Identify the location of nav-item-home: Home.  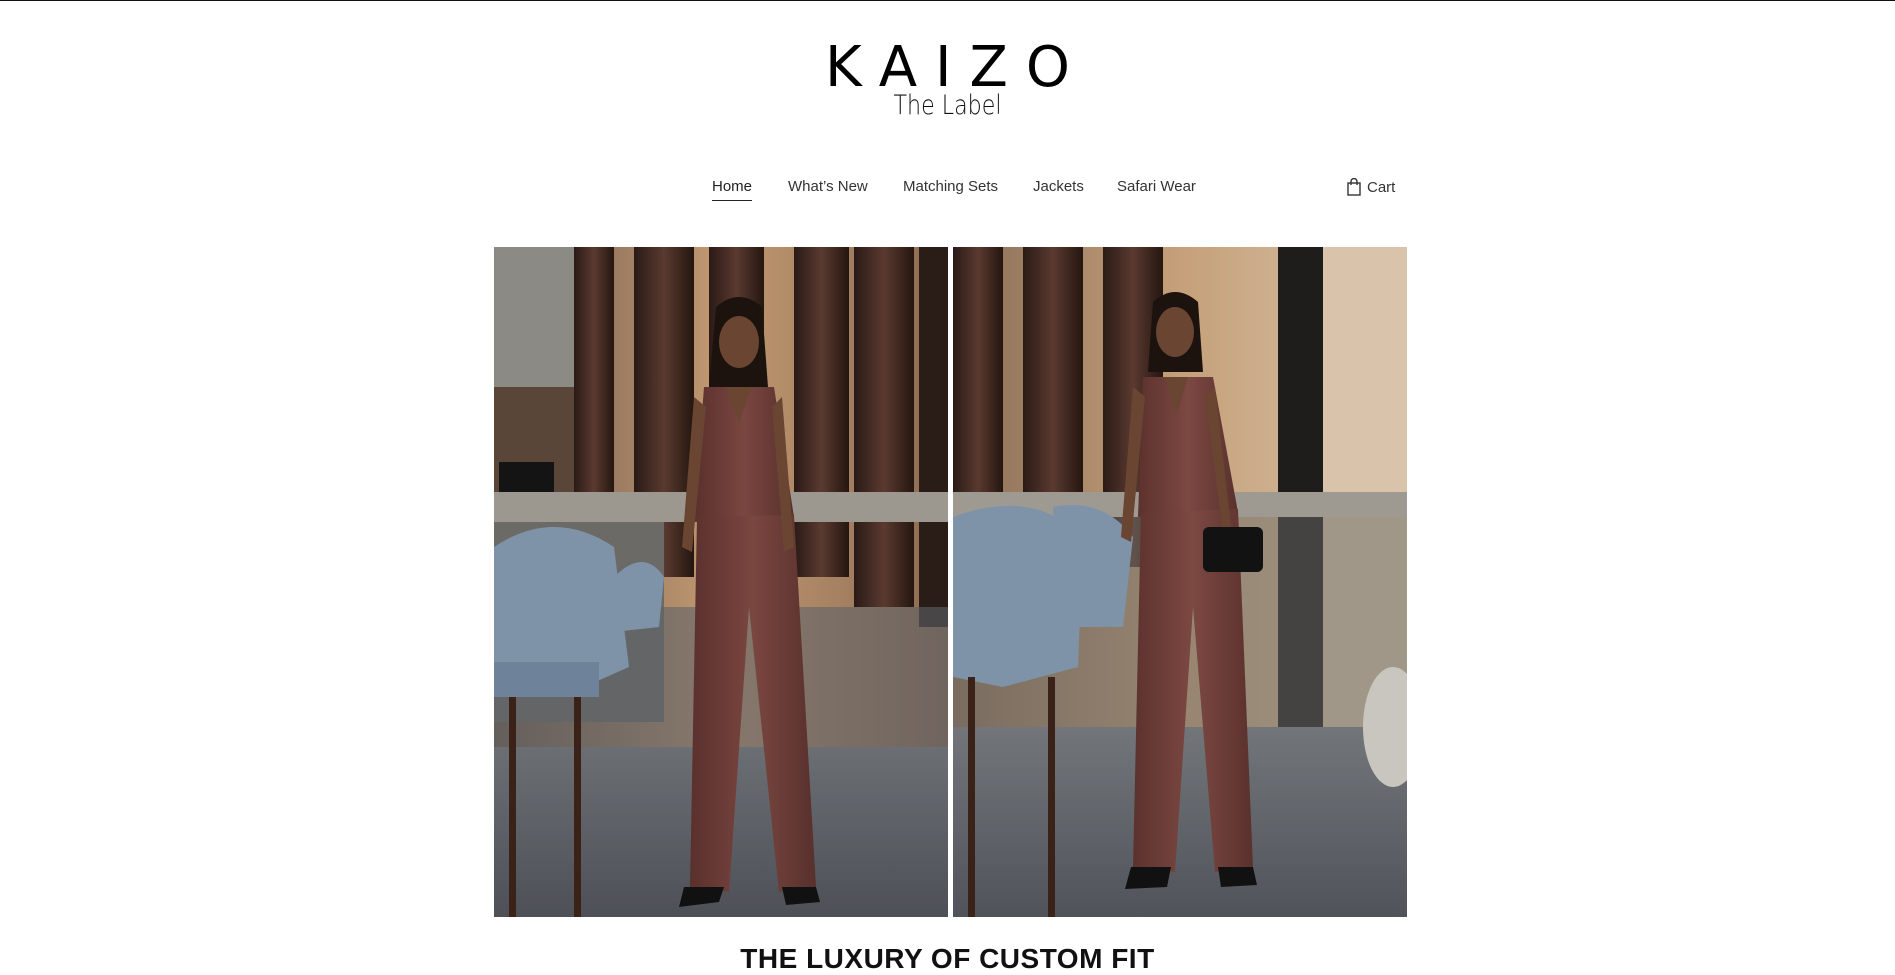
(732, 188).